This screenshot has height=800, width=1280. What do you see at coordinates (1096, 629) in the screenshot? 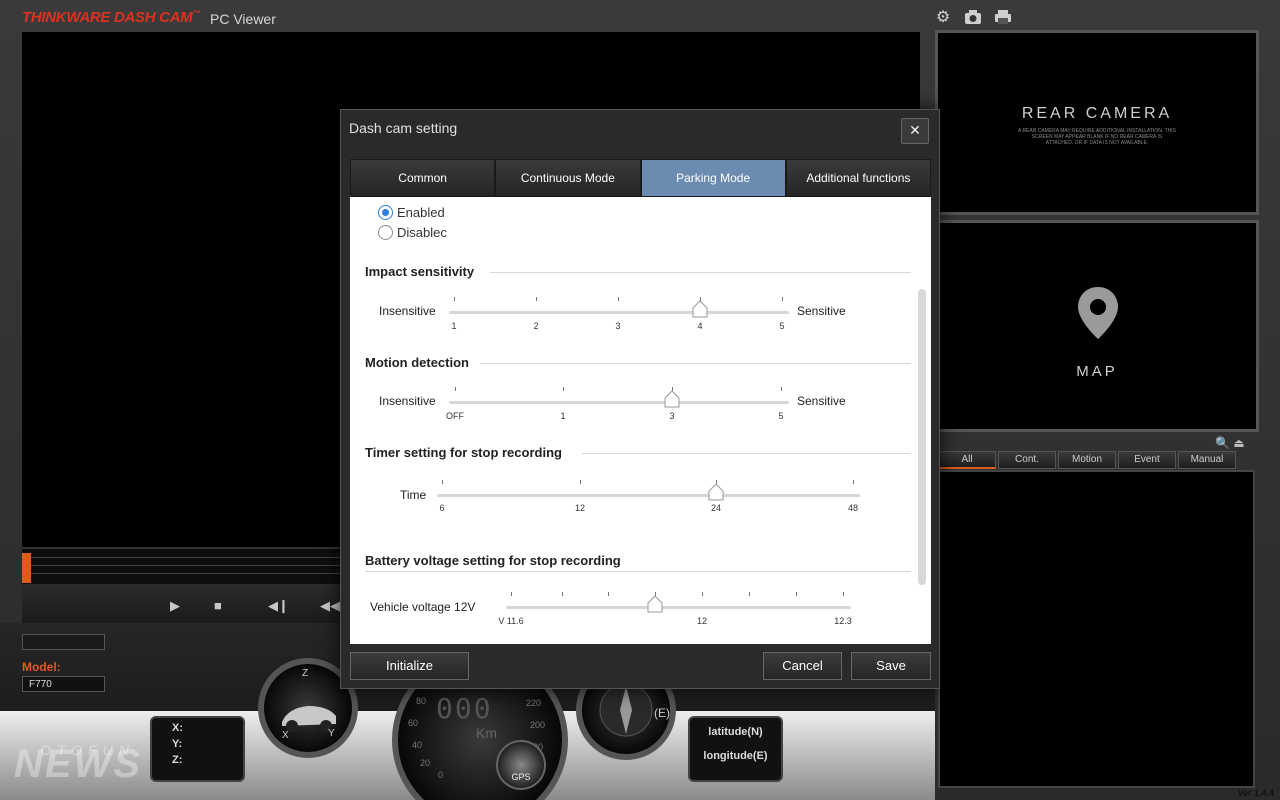
I see `file-list` at bounding box center [1096, 629].